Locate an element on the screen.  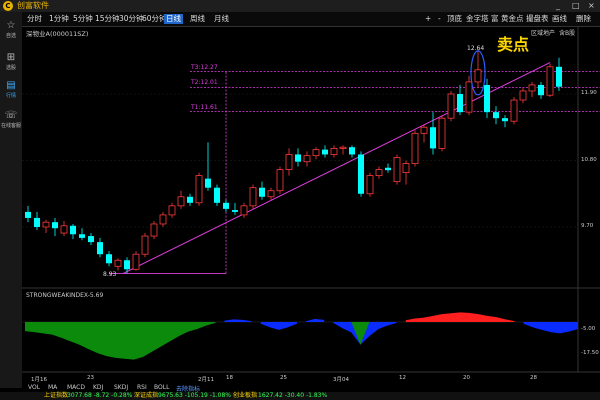
sell-signal-label: 卖点 is located at coordinates (513, 44).